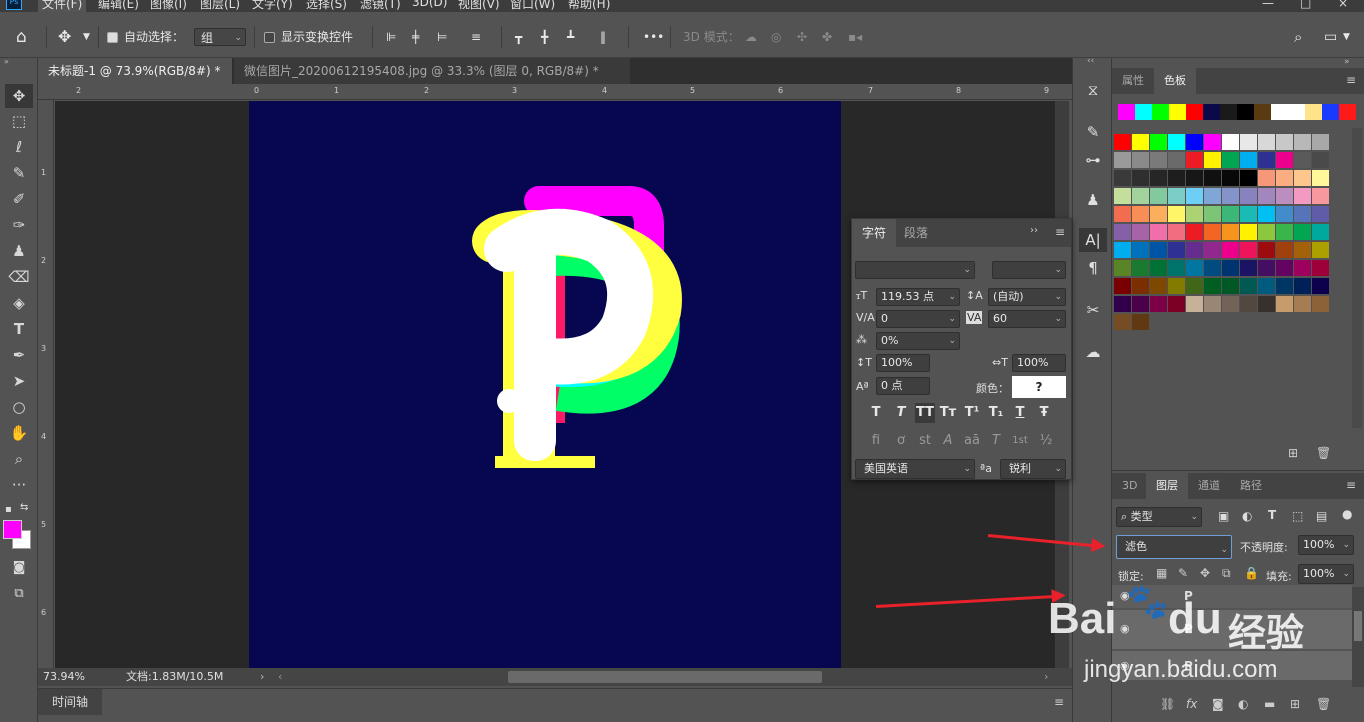  Describe the element at coordinates (112, 37) in the screenshot. I see `auto-select-checkbox` at that location.